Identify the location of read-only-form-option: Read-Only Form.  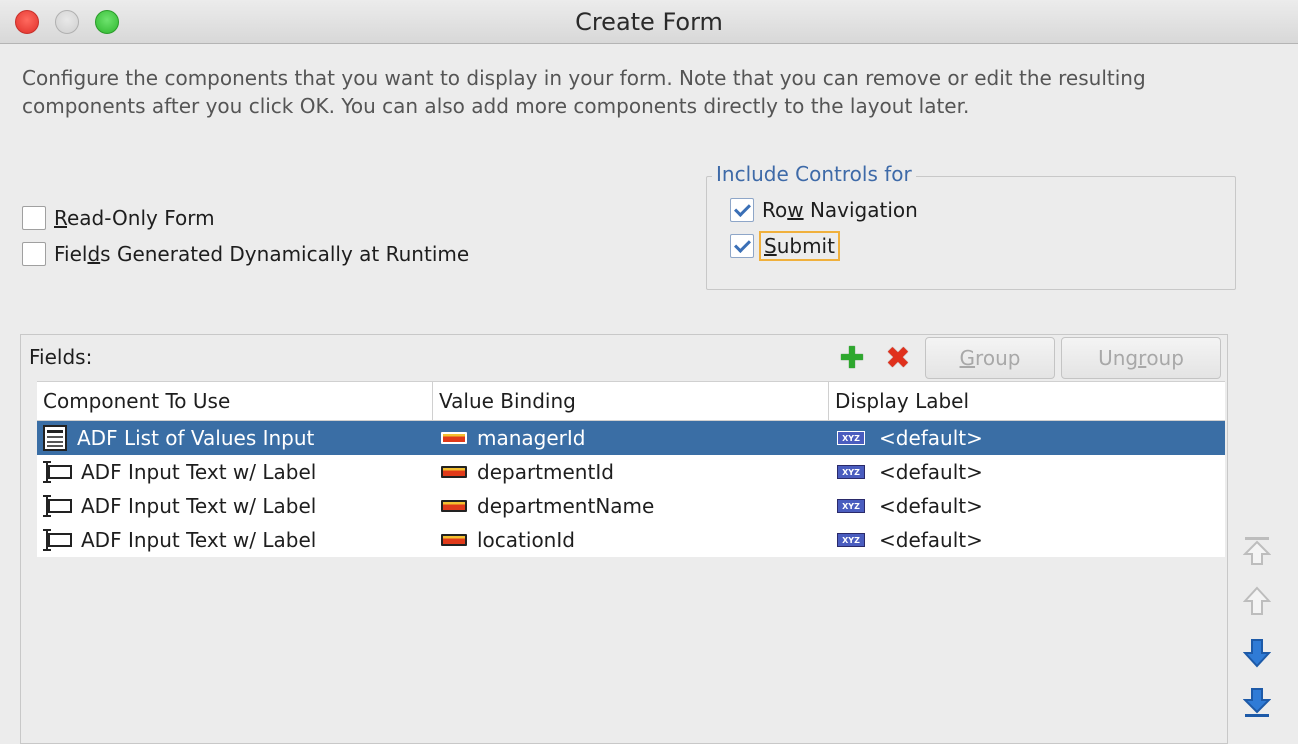
(118, 218).